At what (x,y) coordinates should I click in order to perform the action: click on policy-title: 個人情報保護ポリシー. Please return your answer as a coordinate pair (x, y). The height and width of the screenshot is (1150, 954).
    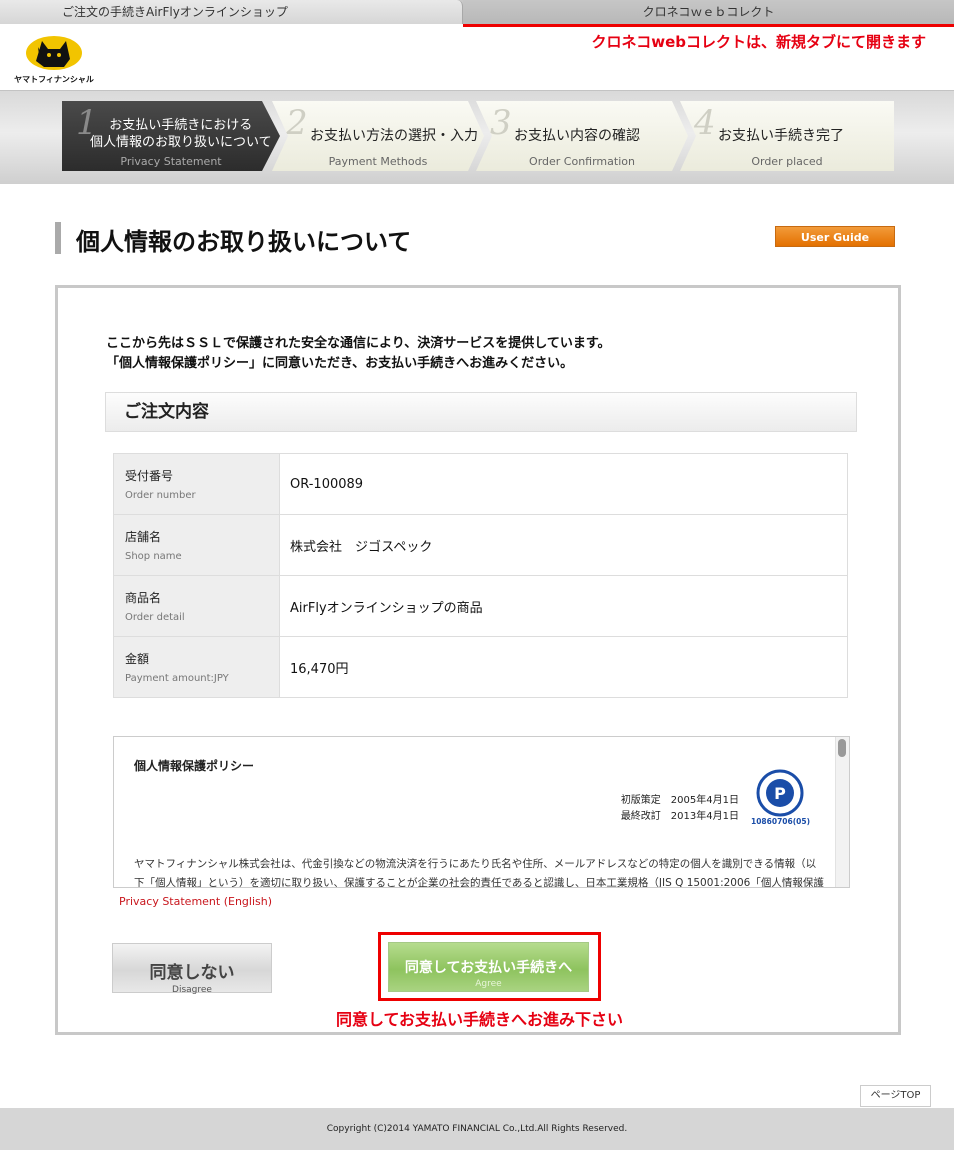
    Looking at the image, I should click on (194, 766).